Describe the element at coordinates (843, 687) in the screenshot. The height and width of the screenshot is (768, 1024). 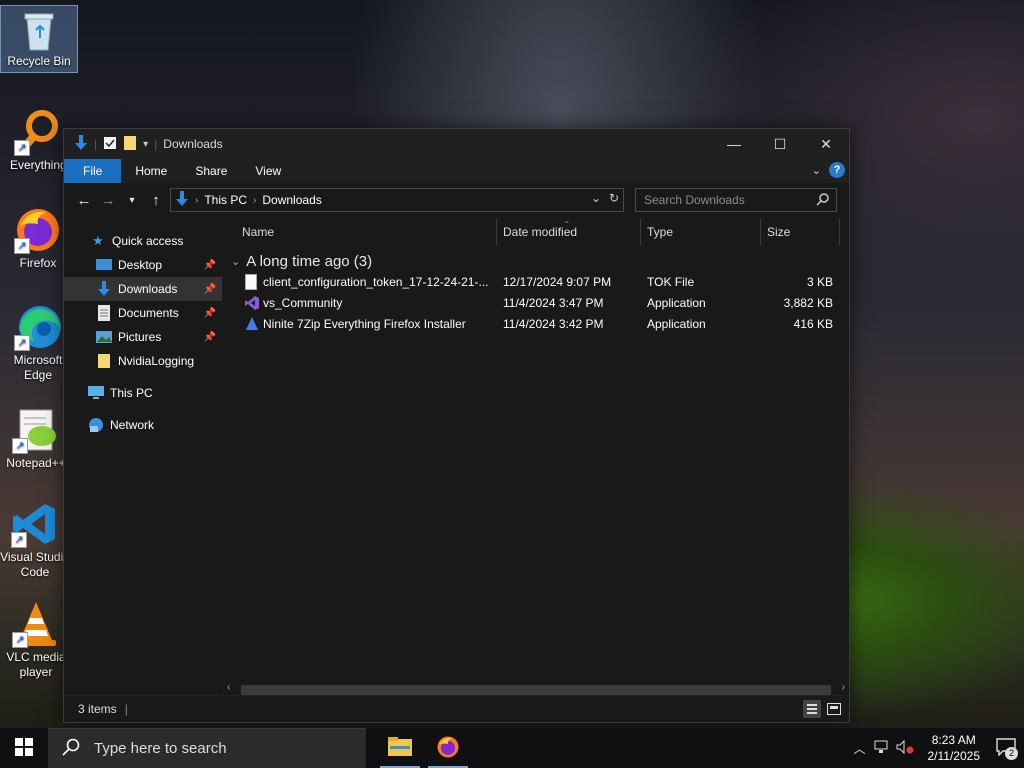
I see `scroll-right-icon: ›` at that location.